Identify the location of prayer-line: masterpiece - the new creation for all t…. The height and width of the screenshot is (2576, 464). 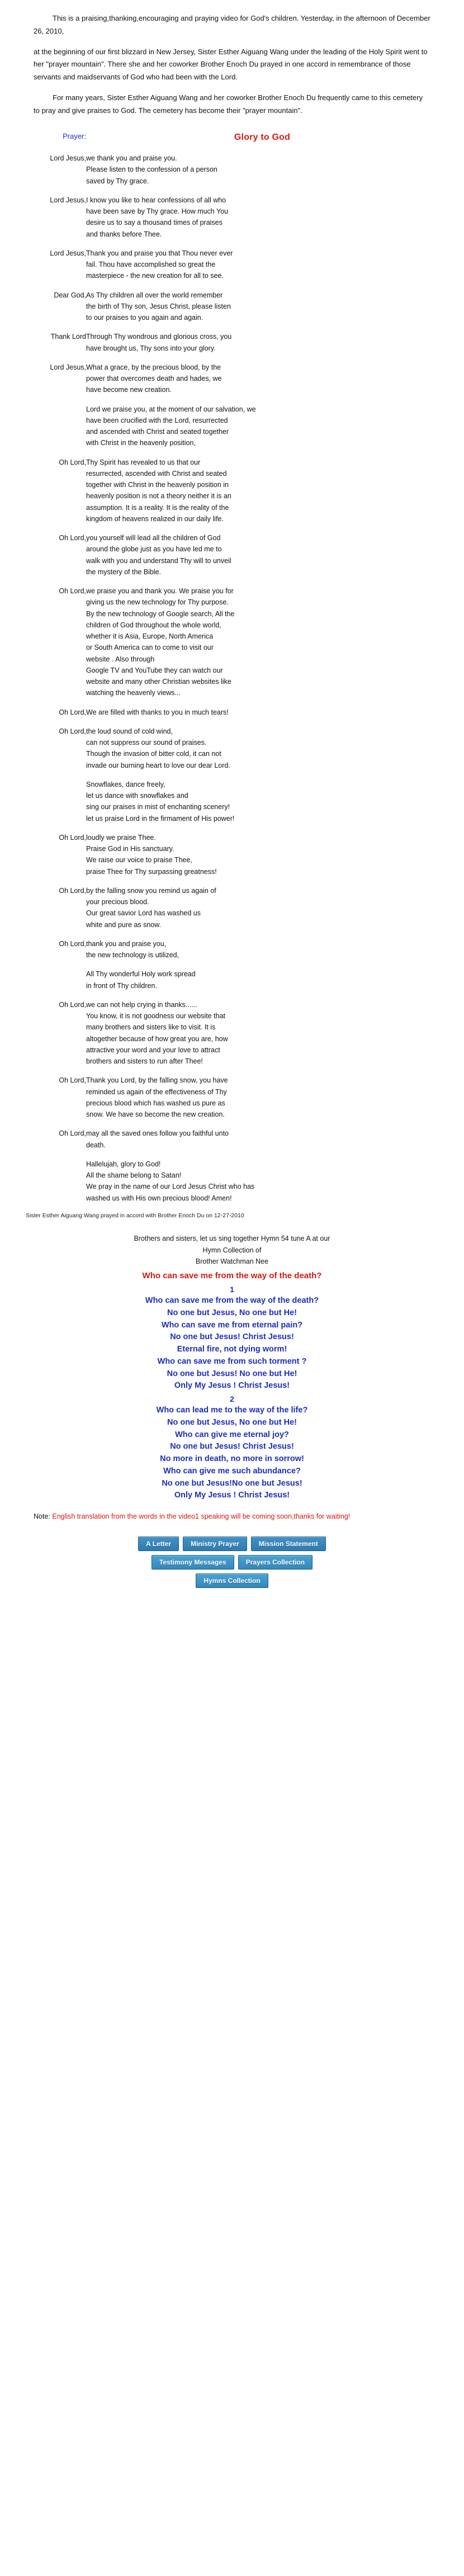
(155, 276).